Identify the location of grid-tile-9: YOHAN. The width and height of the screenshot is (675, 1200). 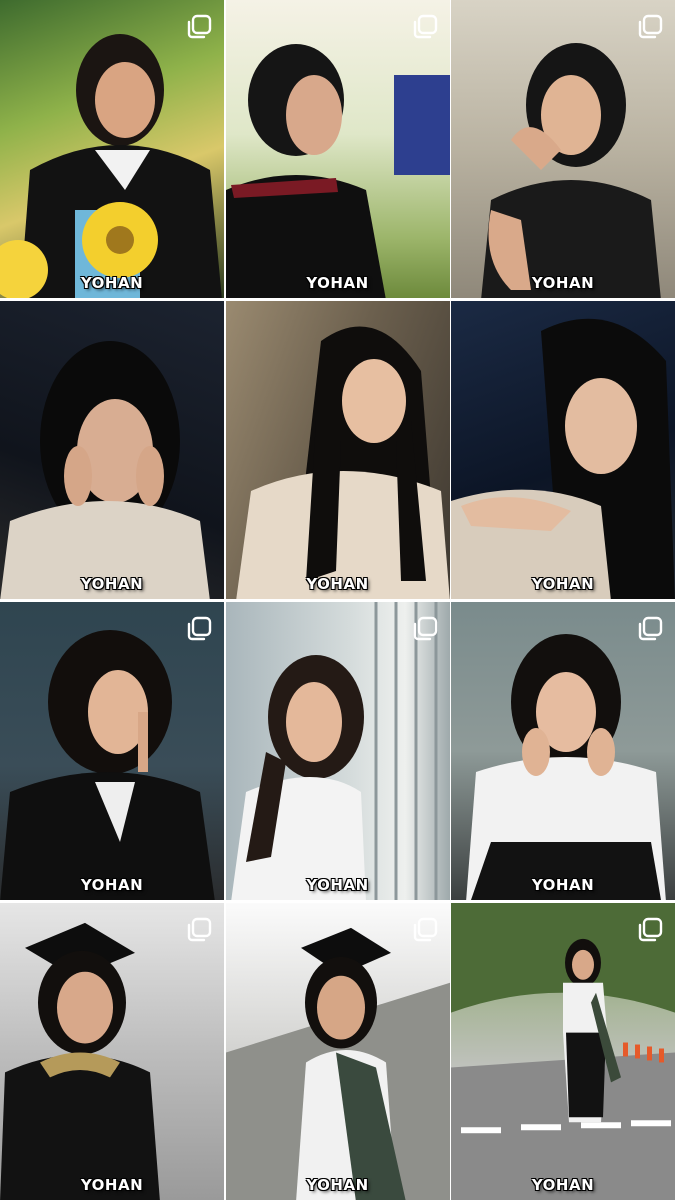
(563, 751).